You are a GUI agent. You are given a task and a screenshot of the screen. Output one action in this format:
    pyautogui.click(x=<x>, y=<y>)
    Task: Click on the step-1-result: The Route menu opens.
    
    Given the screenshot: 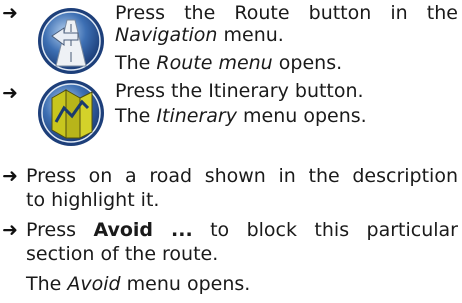 What is the action you would take?
    pyautogui.click(x=228, y=63)
    